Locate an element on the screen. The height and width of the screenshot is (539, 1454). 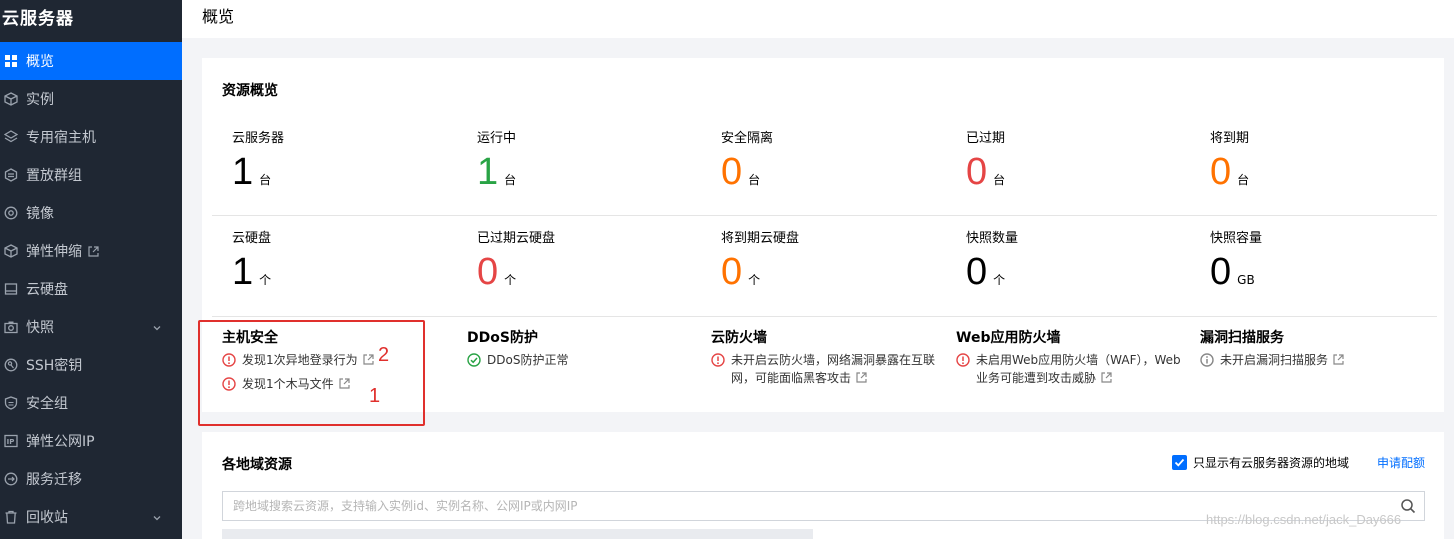
sidebar-item-label: 镜像 is located at coordinates (40, 214).